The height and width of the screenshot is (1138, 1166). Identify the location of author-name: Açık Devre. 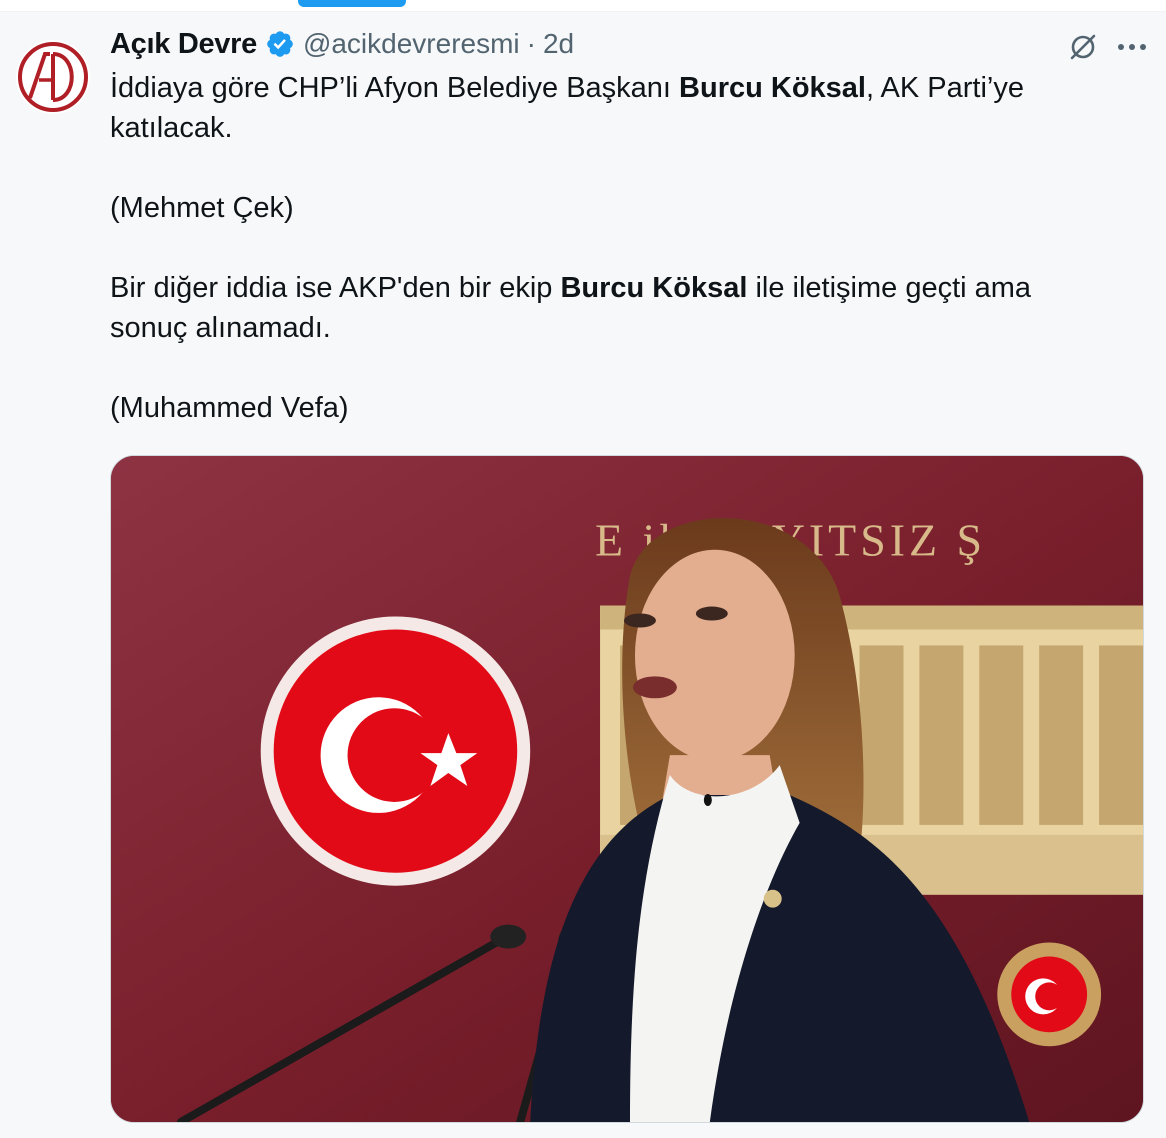
(183, 44).